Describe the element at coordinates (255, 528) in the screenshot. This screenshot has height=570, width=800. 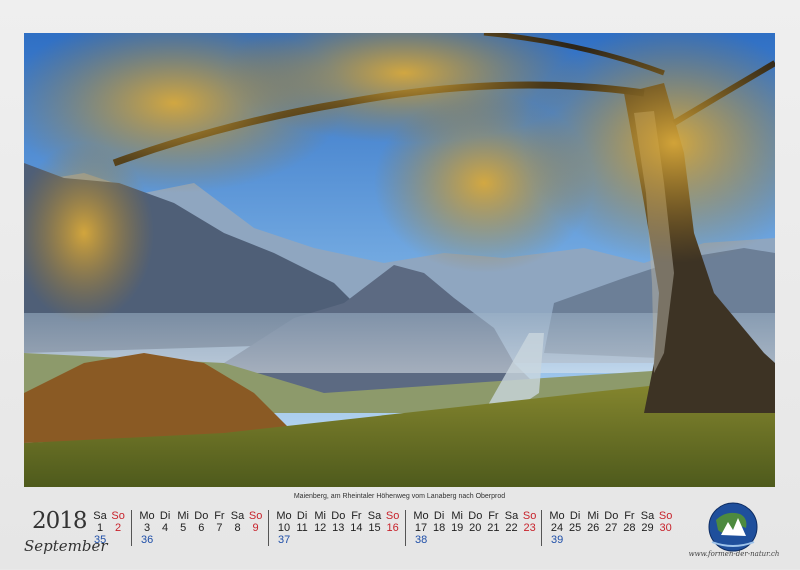
I see `day-number: 9` at that location.